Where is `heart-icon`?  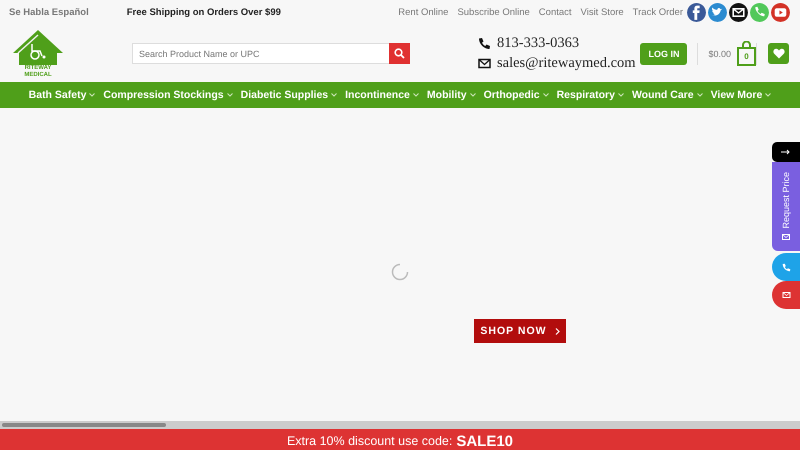
heart-icon is located at coordinates (778, 53).